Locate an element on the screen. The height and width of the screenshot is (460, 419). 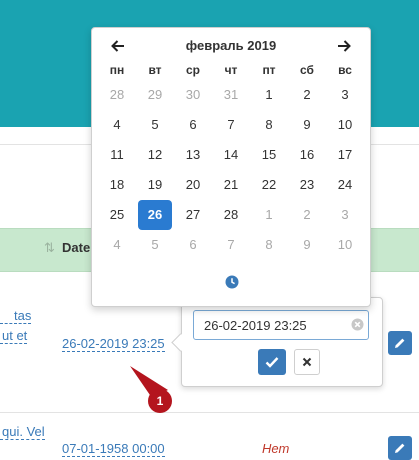
weekday-label: сб is located at coordinates (307, 70).